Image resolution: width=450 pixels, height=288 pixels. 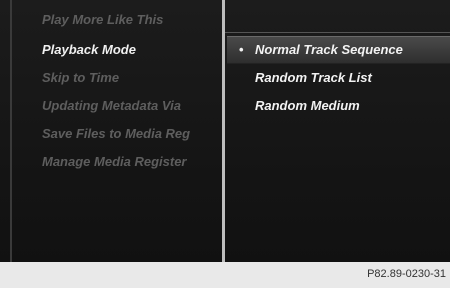 I want to click on option-random-track-list: Random Track List, so click(x=313, y=78).